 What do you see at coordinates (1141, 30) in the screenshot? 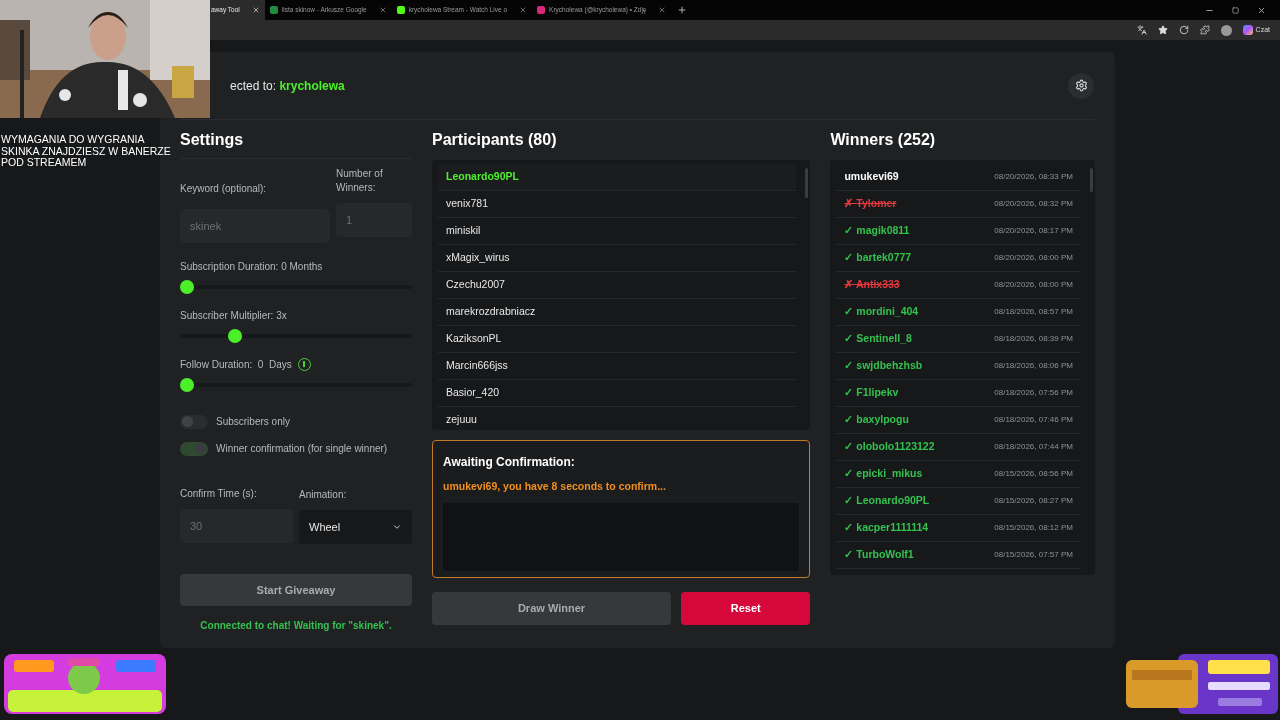
I see `translate-icon` at bounding box center [1141, 30].